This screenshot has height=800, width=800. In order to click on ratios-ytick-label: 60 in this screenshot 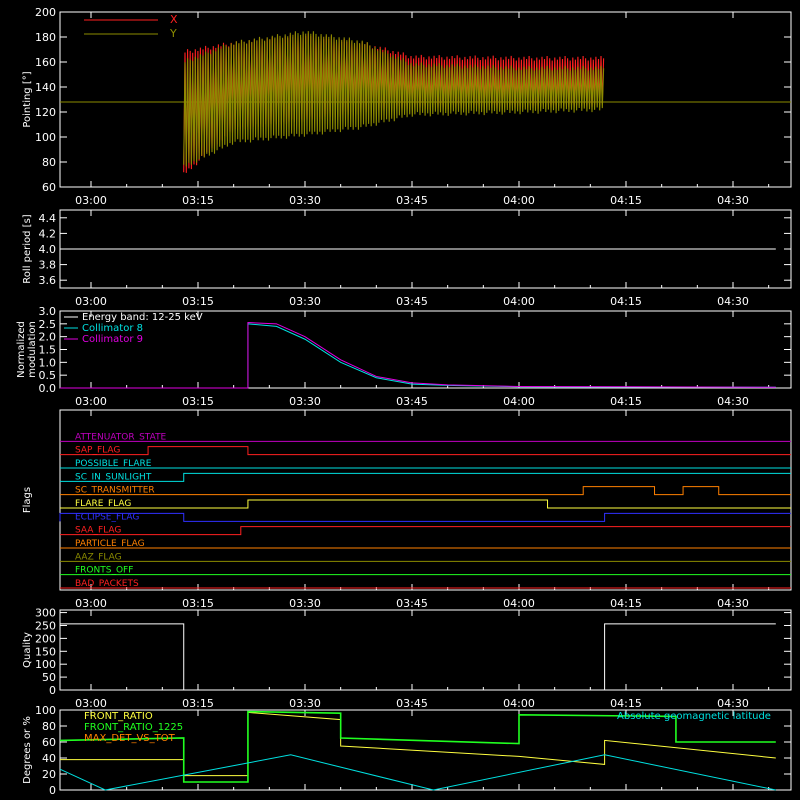, I will do `click(49, 742)`.